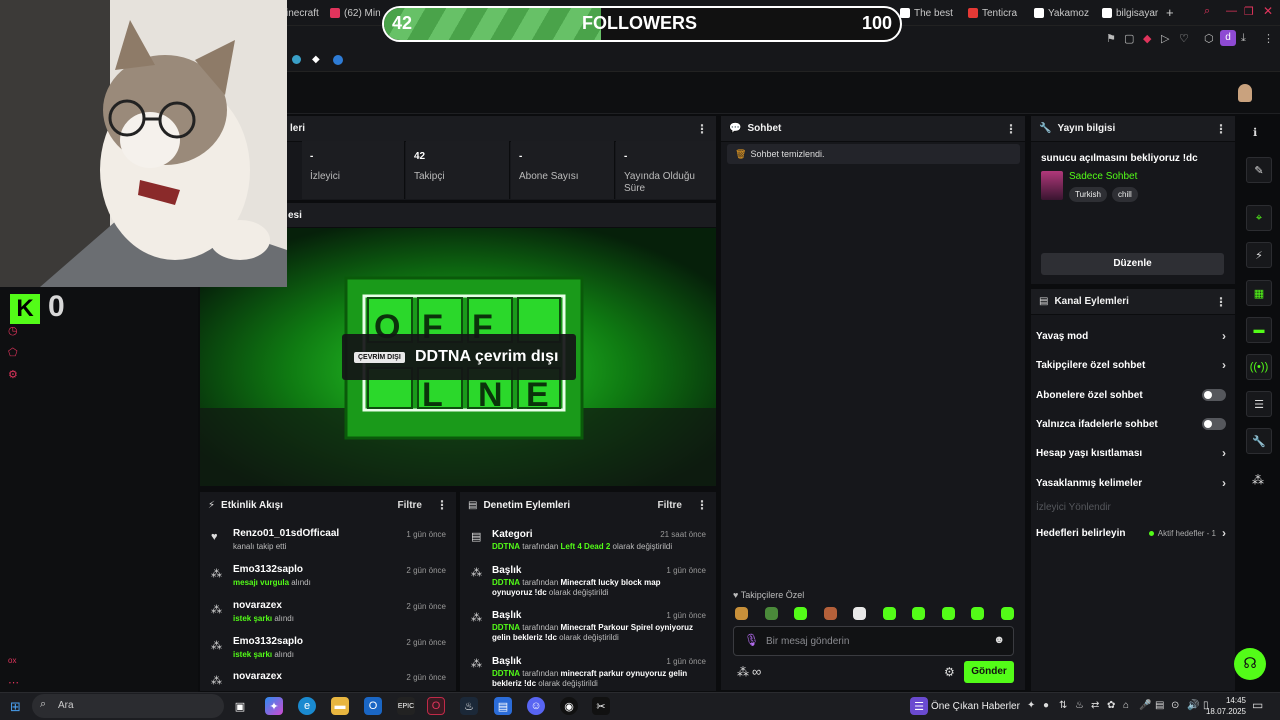 The width and height of the screenshot is (1280, 720). Describe the element at coordinates (340, 706) in the screenshot. I see `file-explorer-icon: ▬` at that location.